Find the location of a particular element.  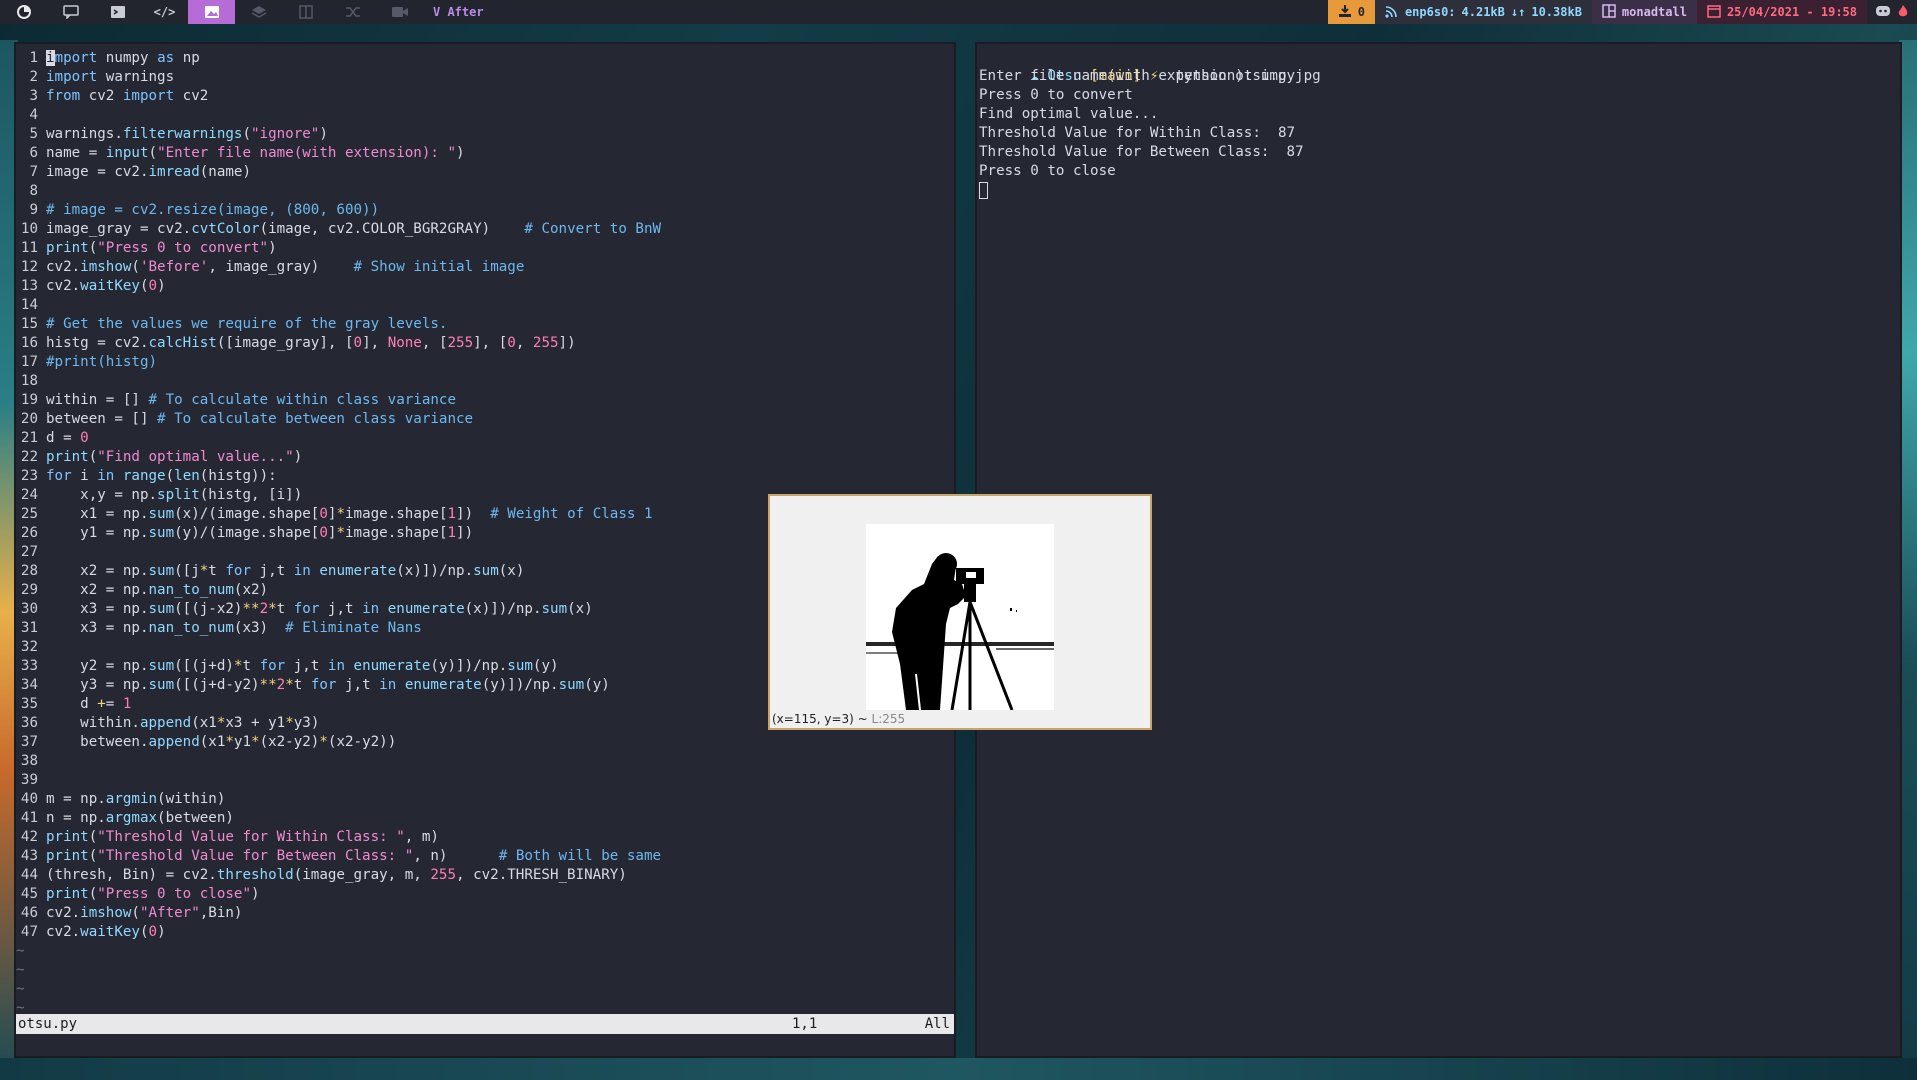

code-line: 14 is located at coordinates (485, 305).